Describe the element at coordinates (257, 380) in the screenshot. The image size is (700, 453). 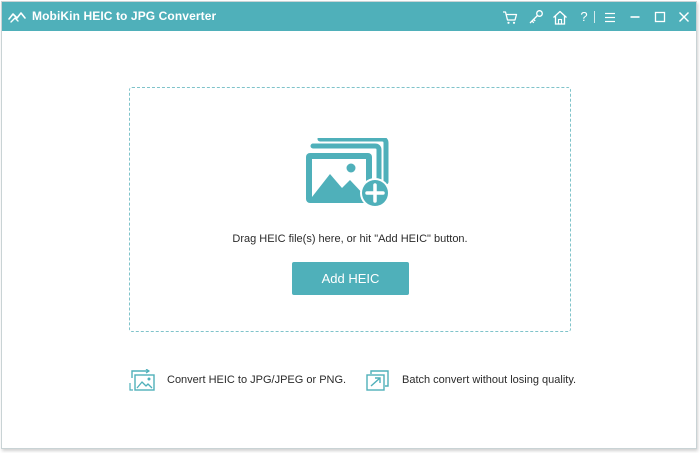
I see `feature-convert-text: Convert HEIC to JPG/JPEG or PNG.` at that location.